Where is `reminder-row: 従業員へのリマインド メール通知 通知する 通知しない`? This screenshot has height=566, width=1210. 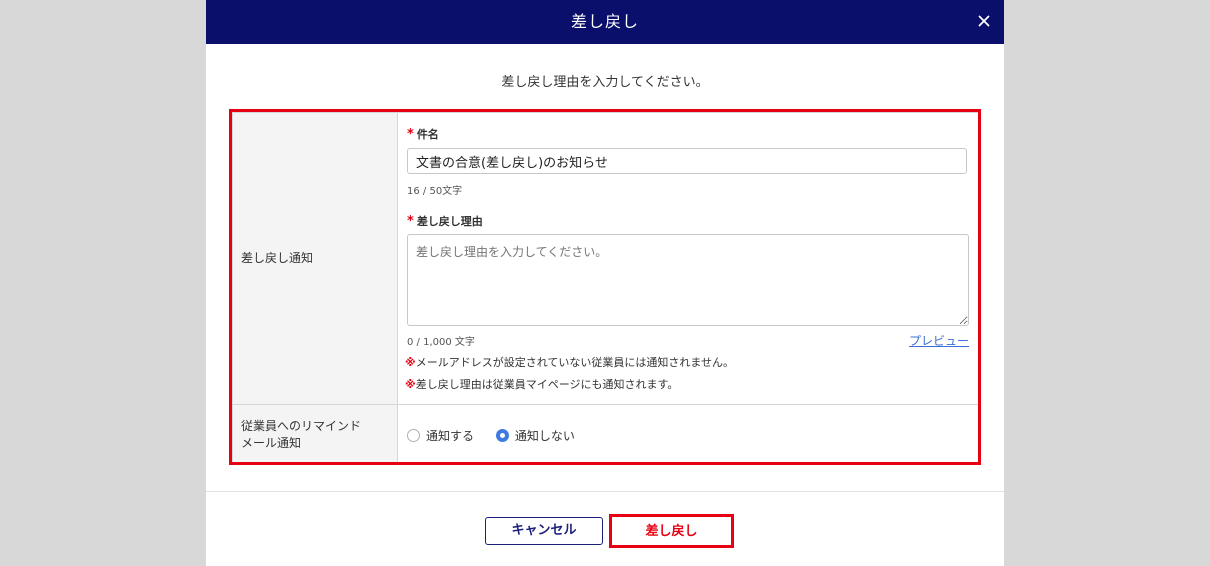 reminder-row: 従業員へのリマインド メール通知 通知する 通知しない is located at coordinates (606, 434).